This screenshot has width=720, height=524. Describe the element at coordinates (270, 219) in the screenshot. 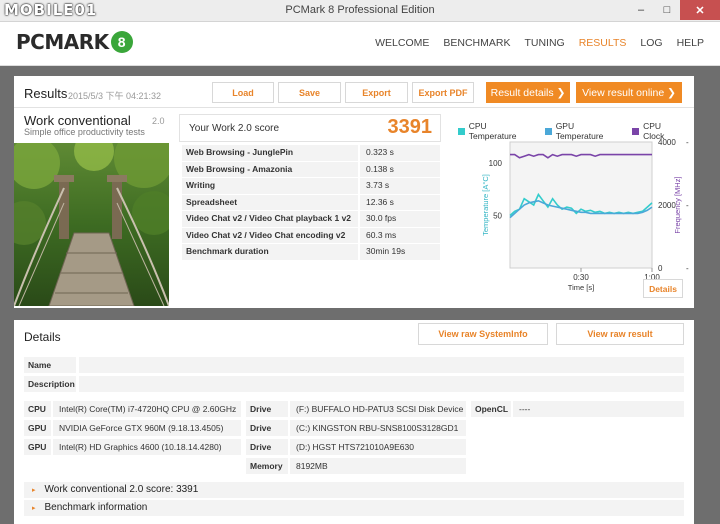

I see `subscore-name: Video Chat v2 / Video Chat playback 1 v2` at that location.